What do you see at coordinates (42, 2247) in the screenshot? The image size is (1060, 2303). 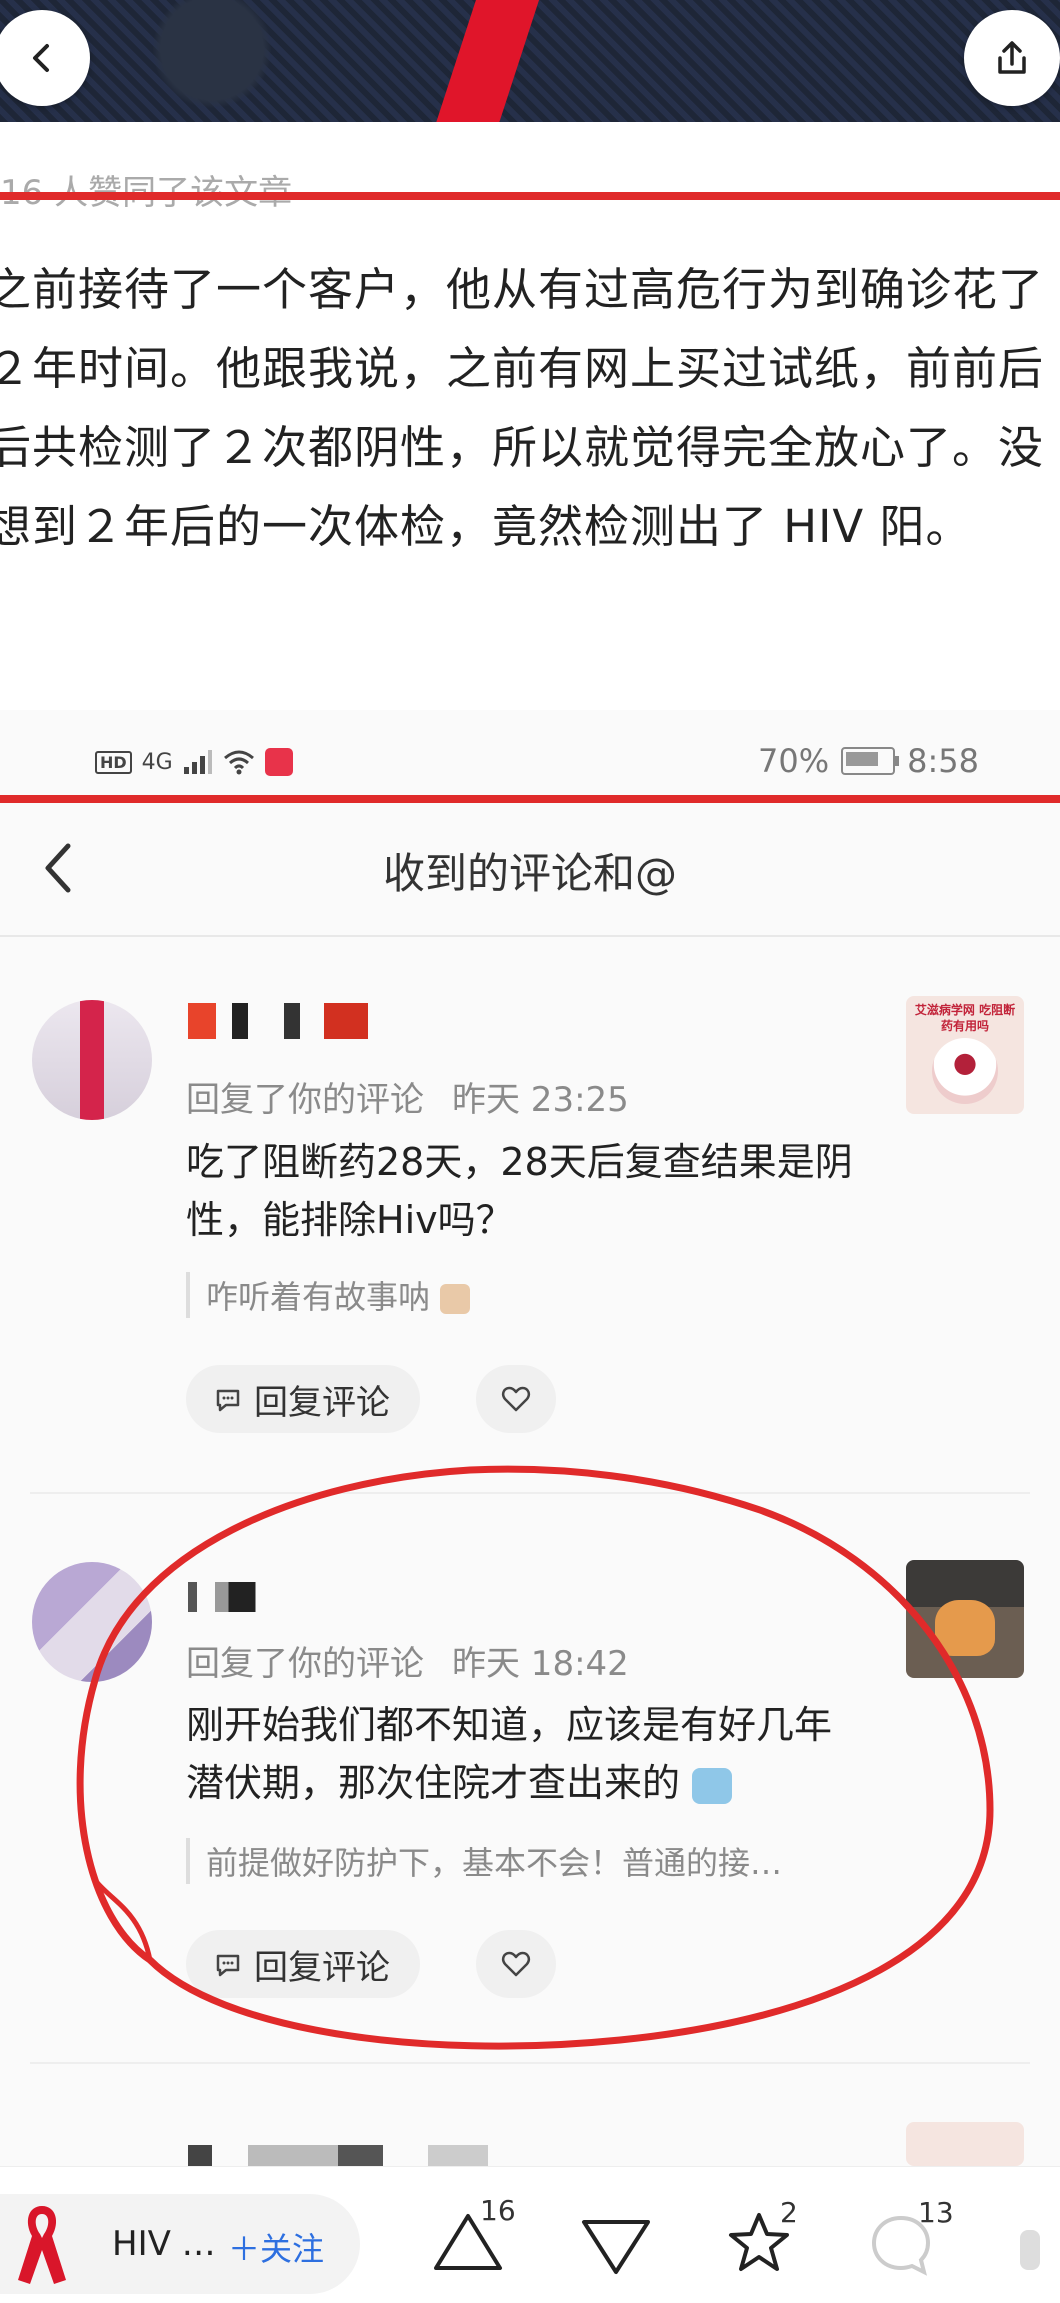 I see `red-ribbon-icon` at bounding box center [42, 2247].